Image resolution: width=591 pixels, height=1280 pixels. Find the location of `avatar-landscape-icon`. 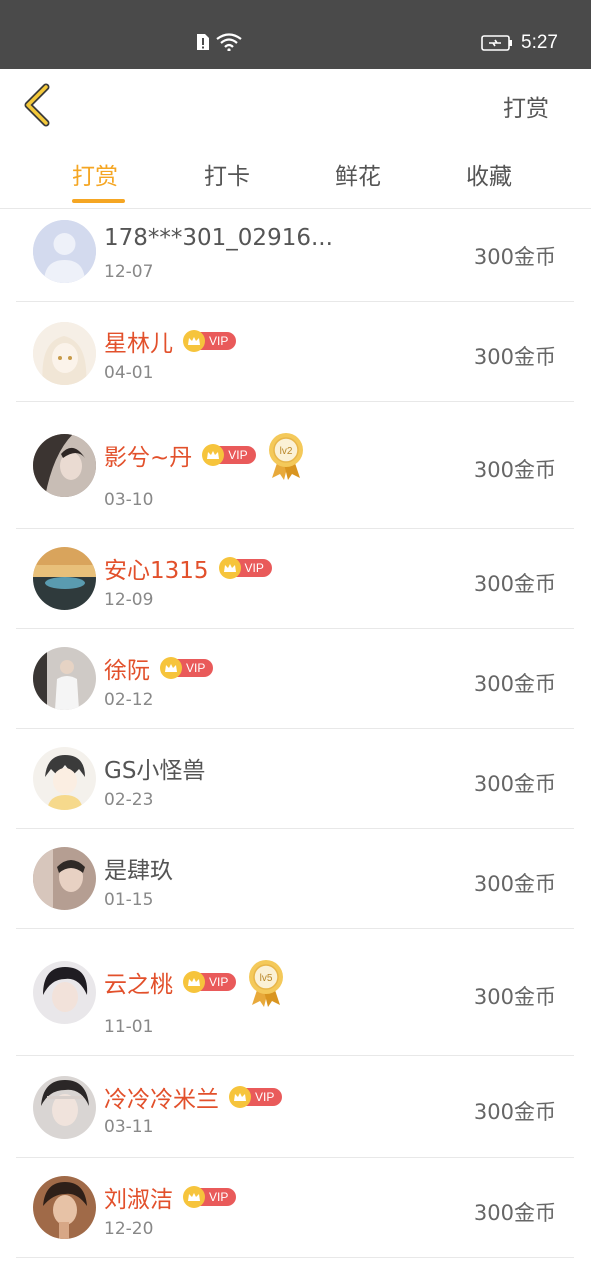

avatar-landscape-icon is located at coordinates (64, 578).